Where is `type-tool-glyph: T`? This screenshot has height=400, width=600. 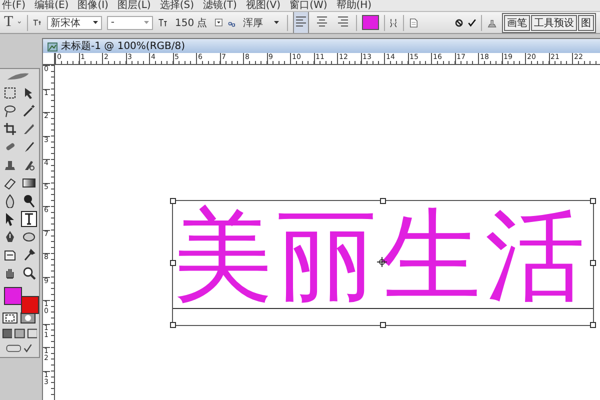
type-tool-glyph: T is located at coordinates (9, 22).